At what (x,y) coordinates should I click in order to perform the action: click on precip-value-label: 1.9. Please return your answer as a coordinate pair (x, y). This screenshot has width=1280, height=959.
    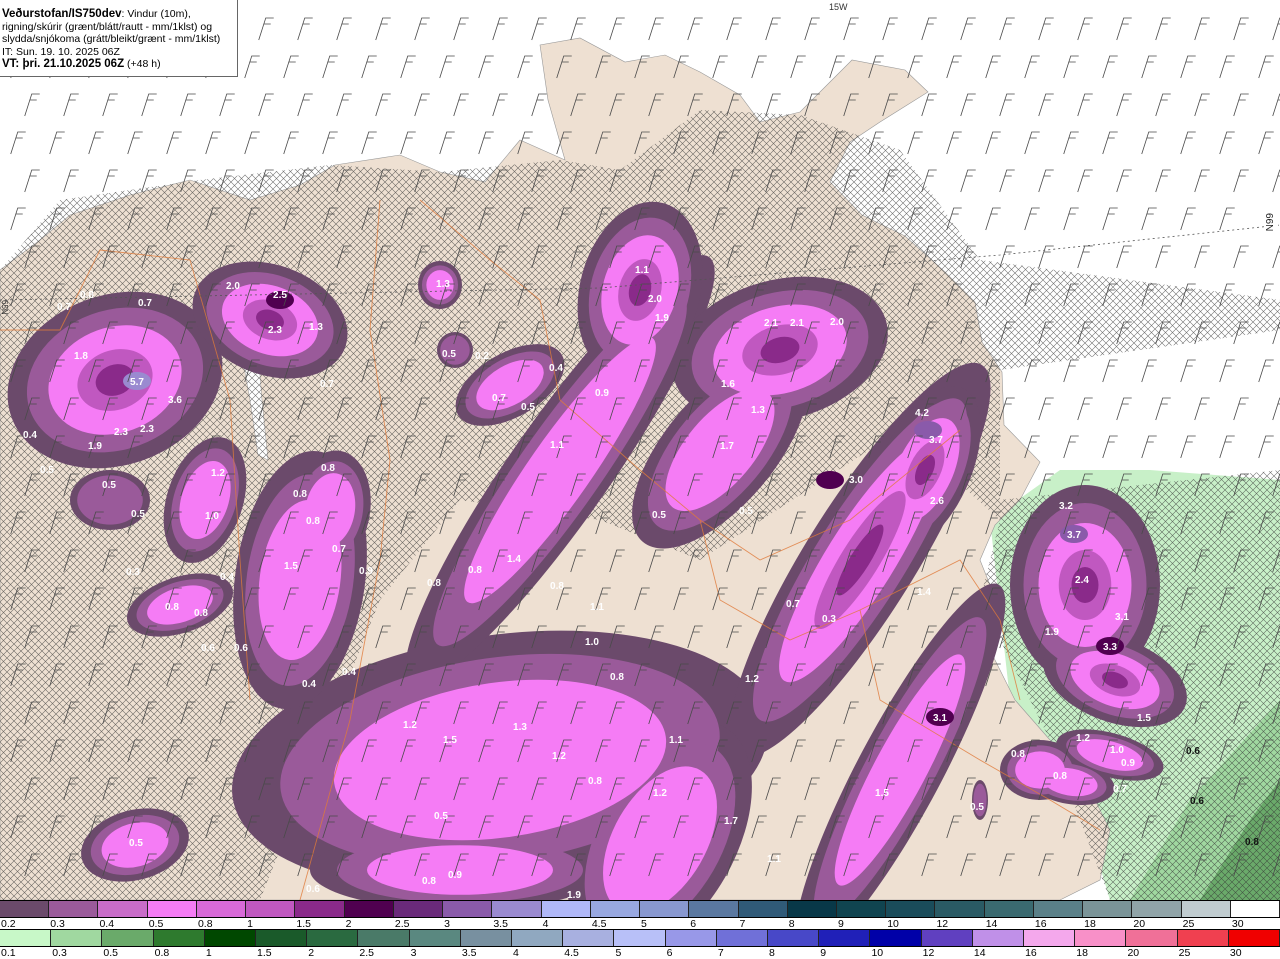
    Looking at the image, I should click on (574, 895).